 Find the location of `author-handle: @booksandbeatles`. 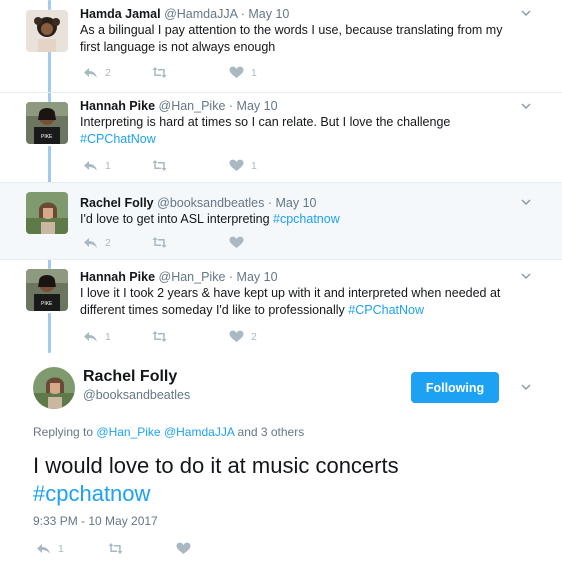

author-handle: @booksandbeatles is located at coordinates (210, 203).